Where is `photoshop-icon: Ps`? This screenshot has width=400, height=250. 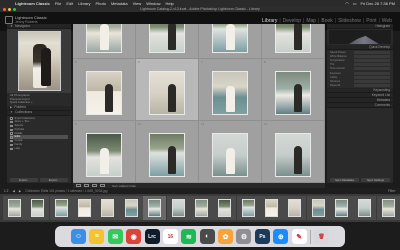
photoshop-icon: Ps is located at coordinates (262, 236).